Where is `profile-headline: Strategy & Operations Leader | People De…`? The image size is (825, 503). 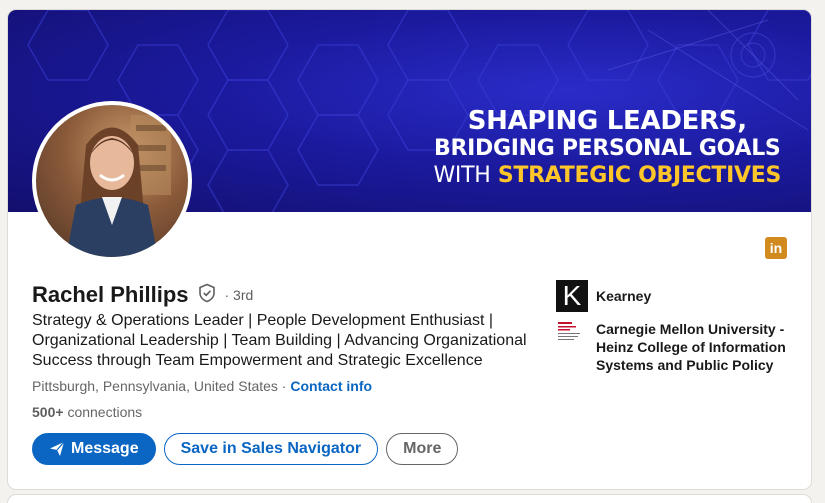 profile-headline: Strategy & Operations Leader | People De… is located at coordinates (279, 340).